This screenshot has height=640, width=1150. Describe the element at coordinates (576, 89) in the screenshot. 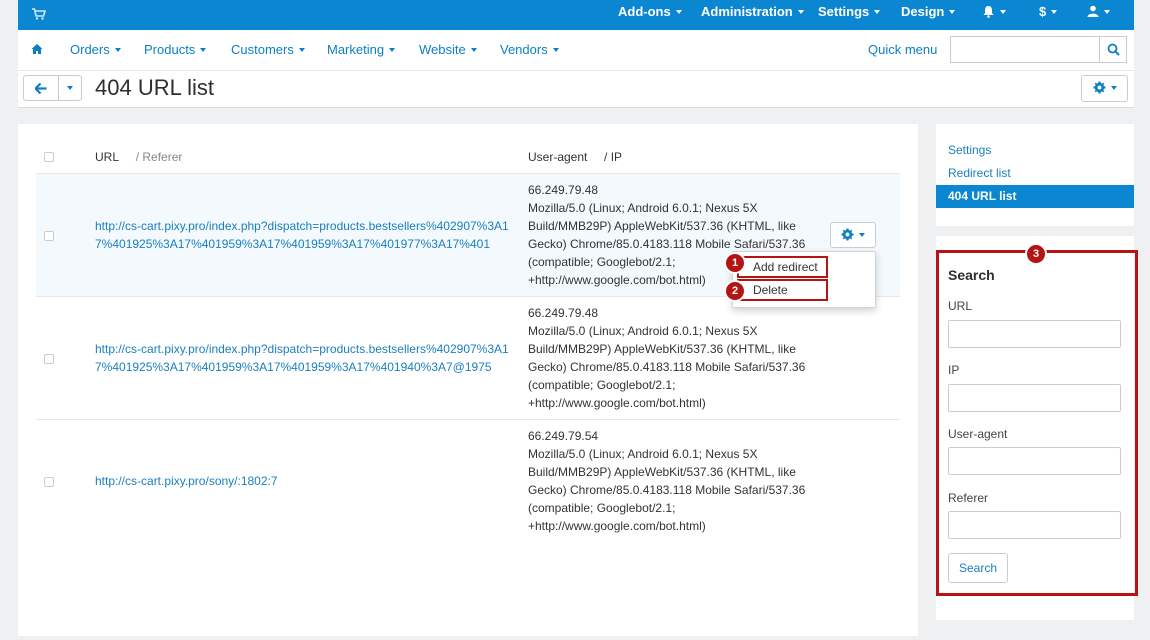

I see `title-bar: 404 URL list` at that location.